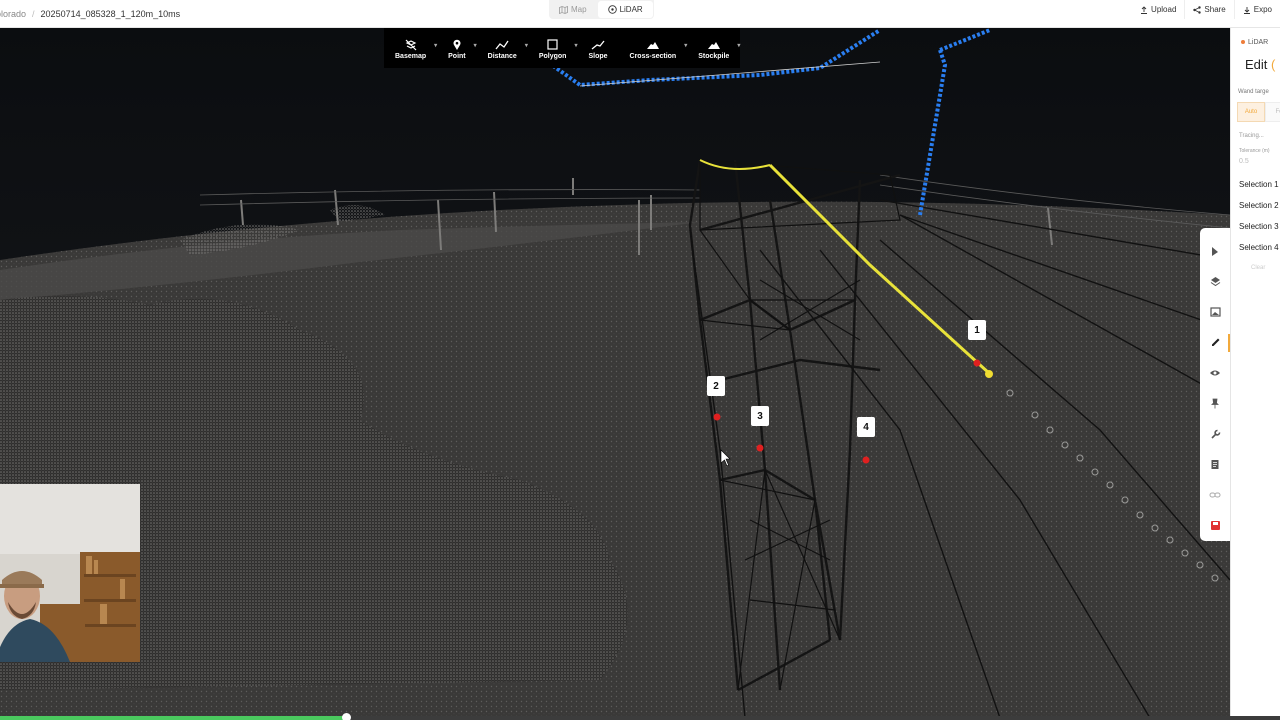 This screenshot has height=722, width=1280. I want to click on stockpile-icon, so click(713, 45).